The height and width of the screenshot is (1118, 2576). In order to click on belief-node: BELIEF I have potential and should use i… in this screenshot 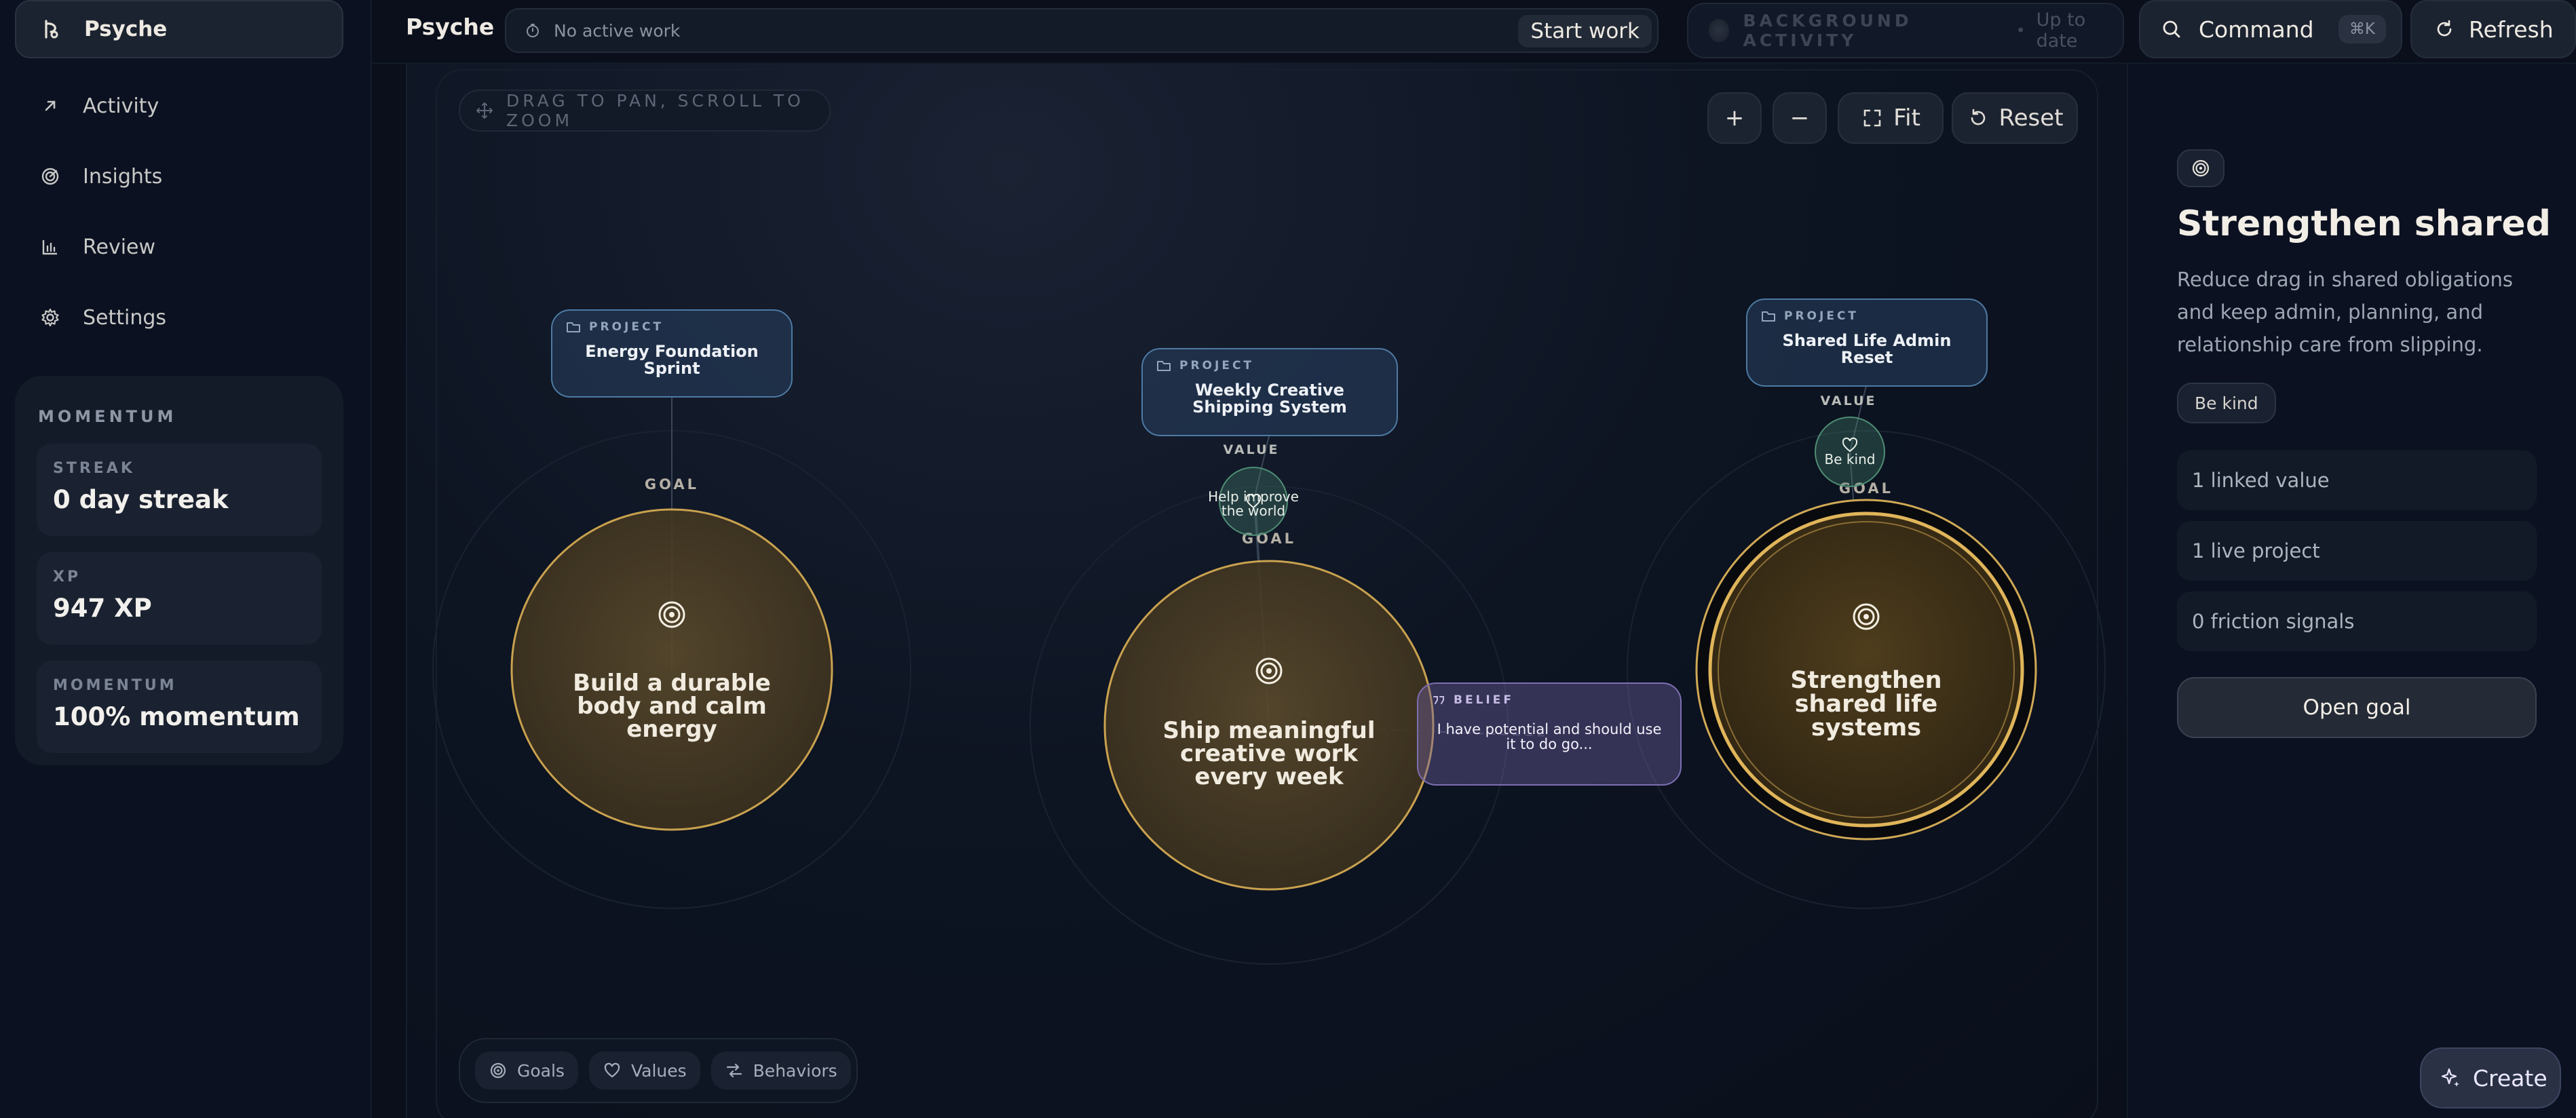, I will do `click(1550, 734)`.